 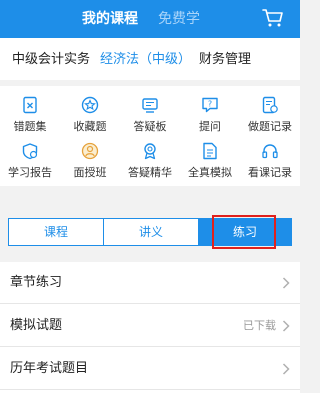 I want to click on list-item-chapter-practice: 章节练习, so click(x=150, y=283).